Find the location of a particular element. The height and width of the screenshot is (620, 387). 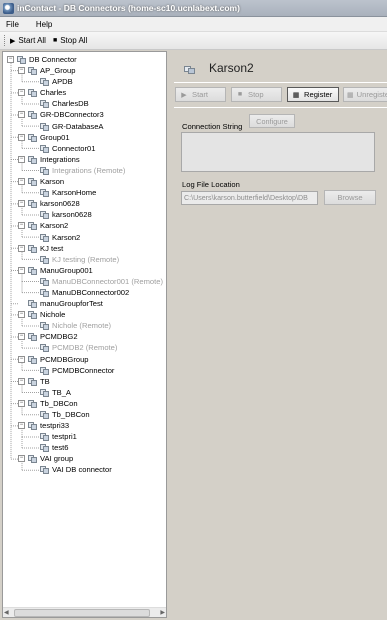

tree-group-node: − ManuGroup001 is located at coordinates (84, 270).